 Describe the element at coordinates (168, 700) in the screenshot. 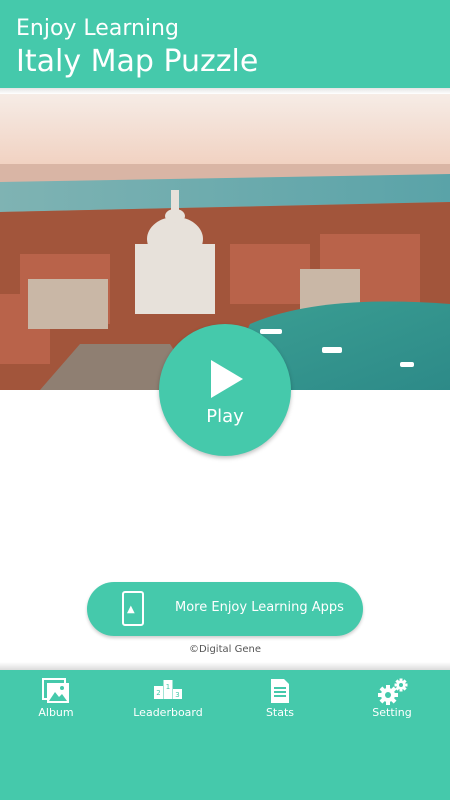

I see `nav-item-leaderboard: 2 1 3 Leaderboard` at that location.